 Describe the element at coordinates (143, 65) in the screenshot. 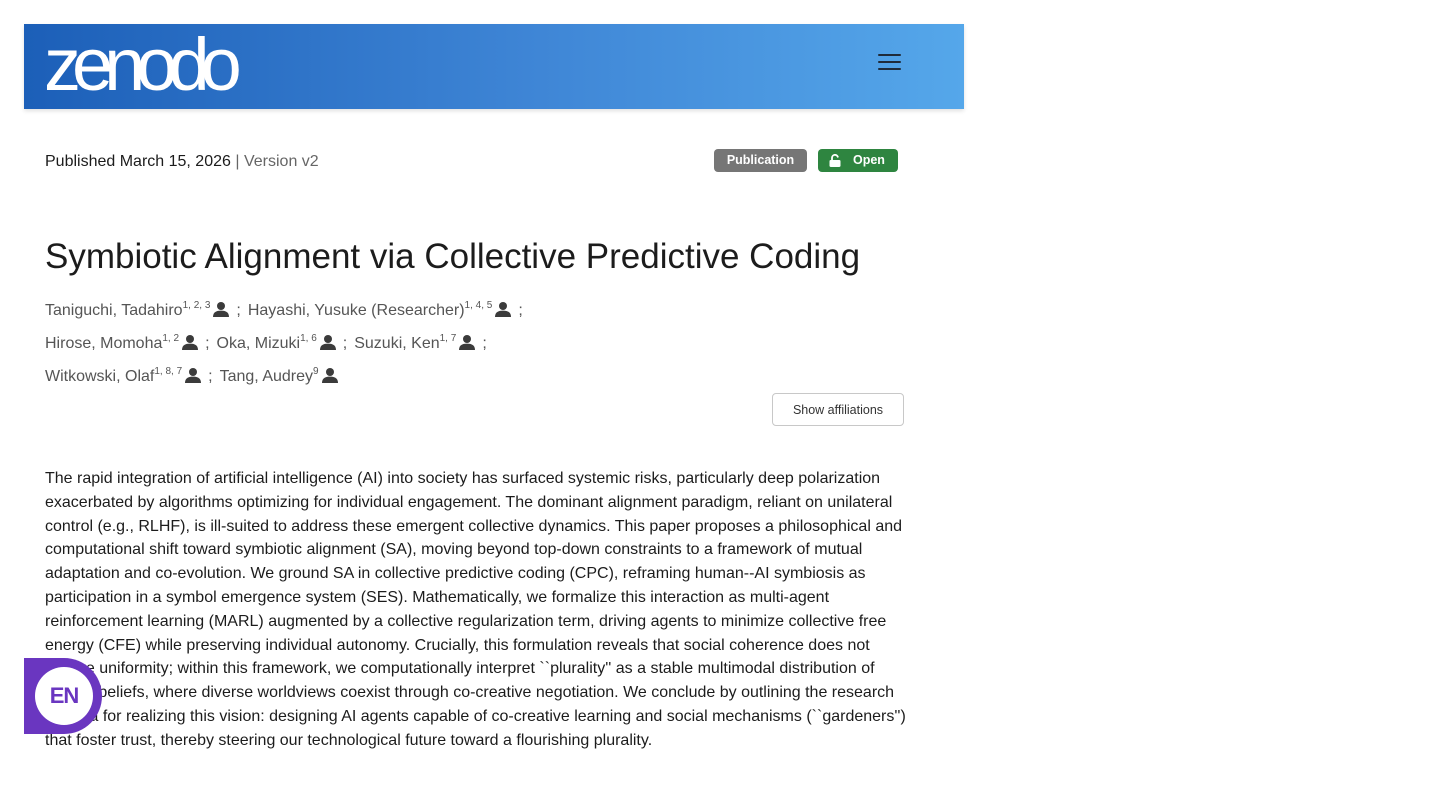

I see `zenodo-logo: zenodo` at that location.